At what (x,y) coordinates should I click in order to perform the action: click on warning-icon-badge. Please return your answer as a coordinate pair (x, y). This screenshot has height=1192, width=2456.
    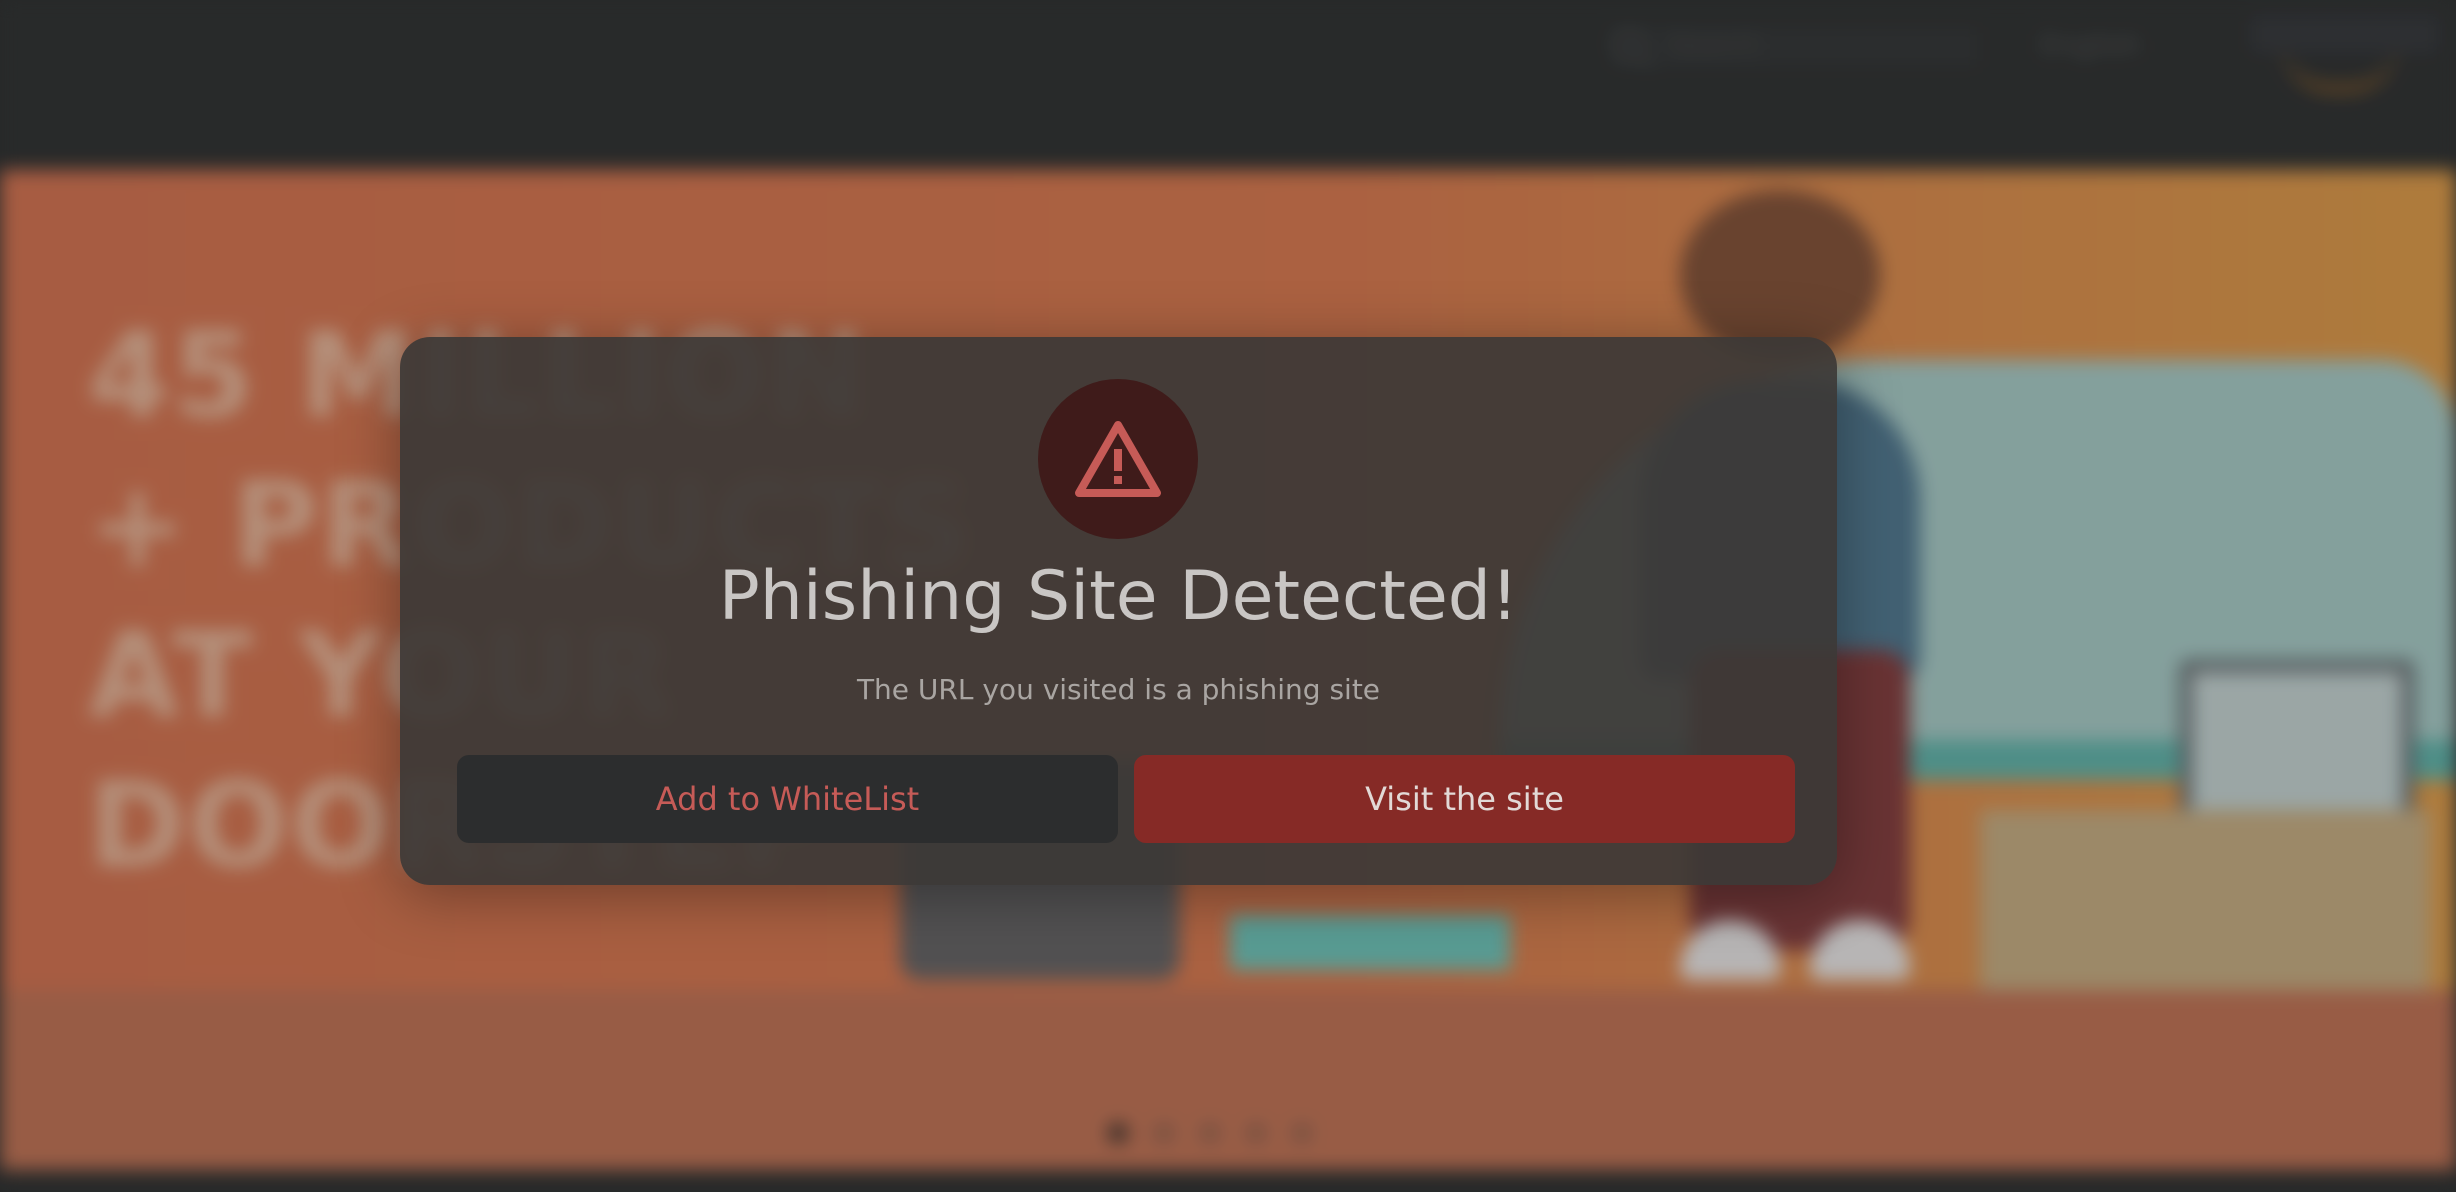
    Looking at the image, I should click on (1118, 459).